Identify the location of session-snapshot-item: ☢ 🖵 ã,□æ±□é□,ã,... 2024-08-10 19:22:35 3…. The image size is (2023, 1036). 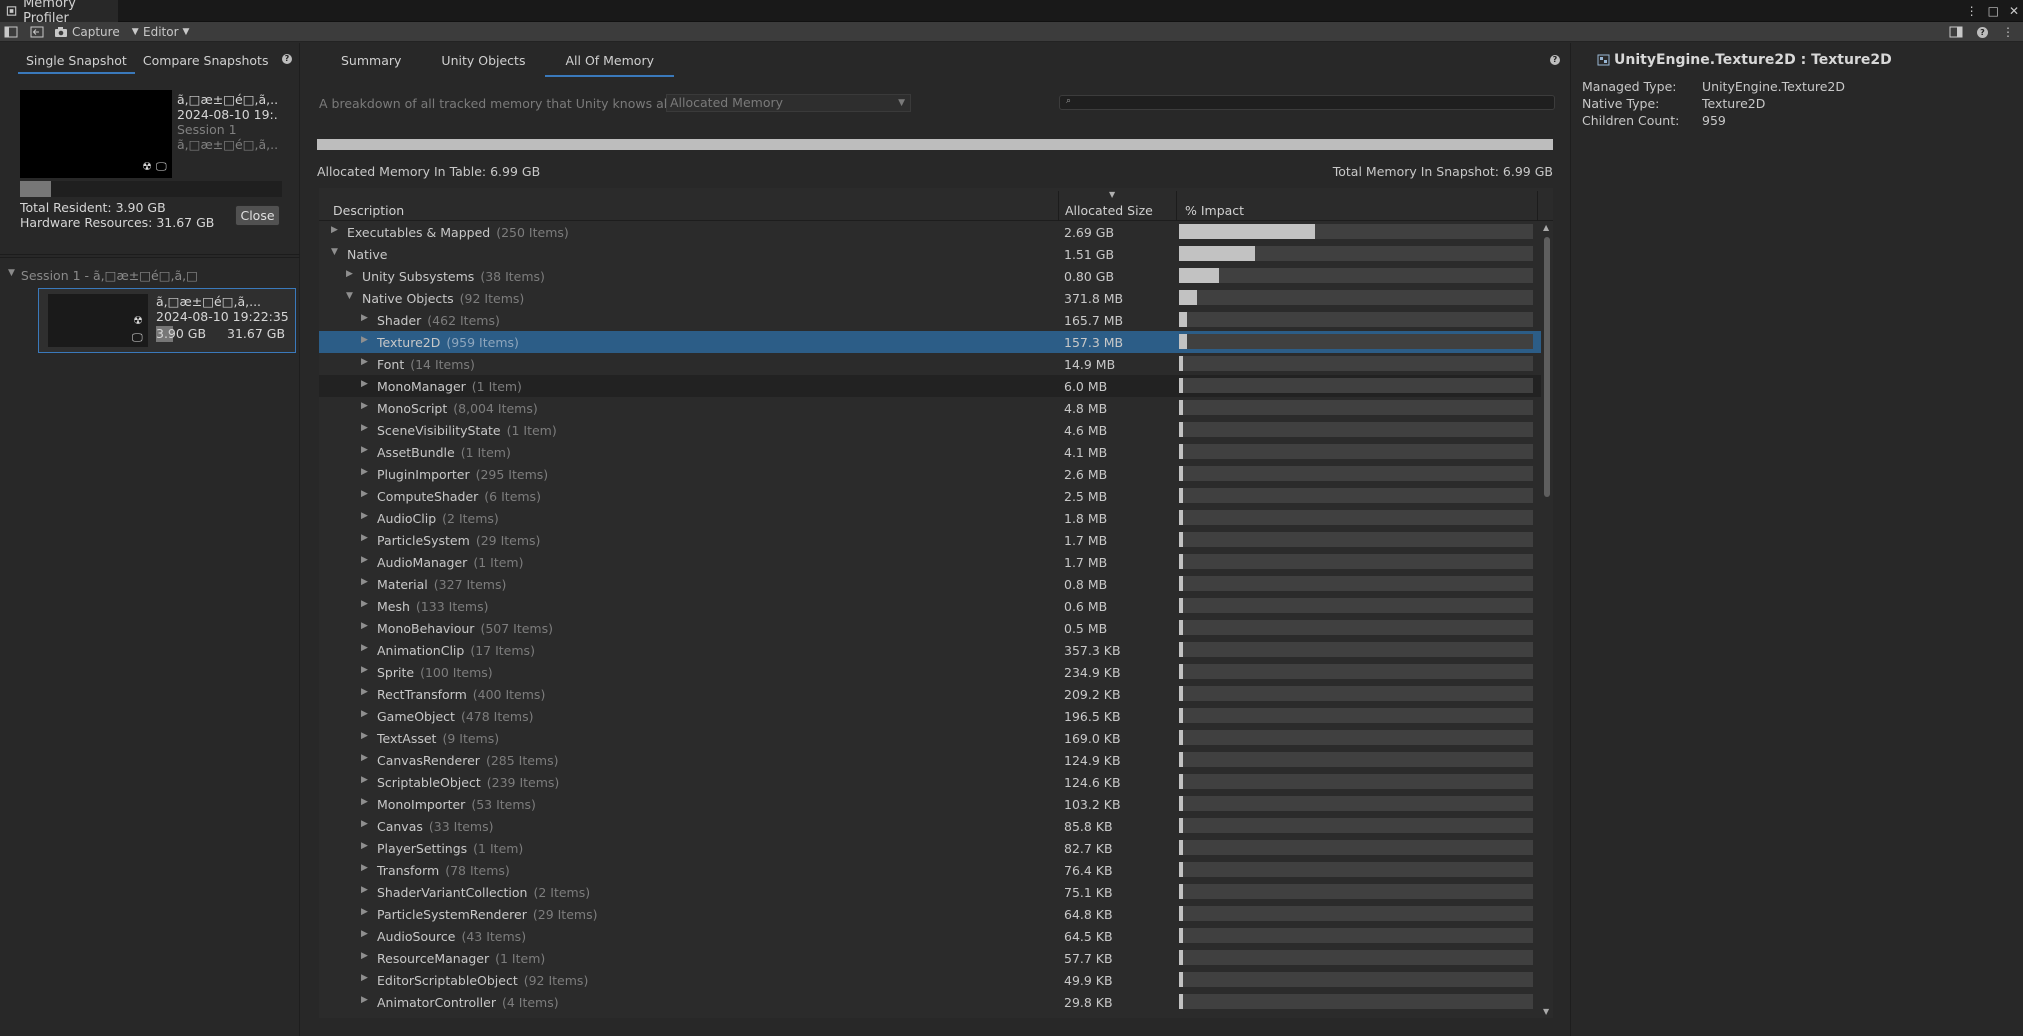
(167, 320).